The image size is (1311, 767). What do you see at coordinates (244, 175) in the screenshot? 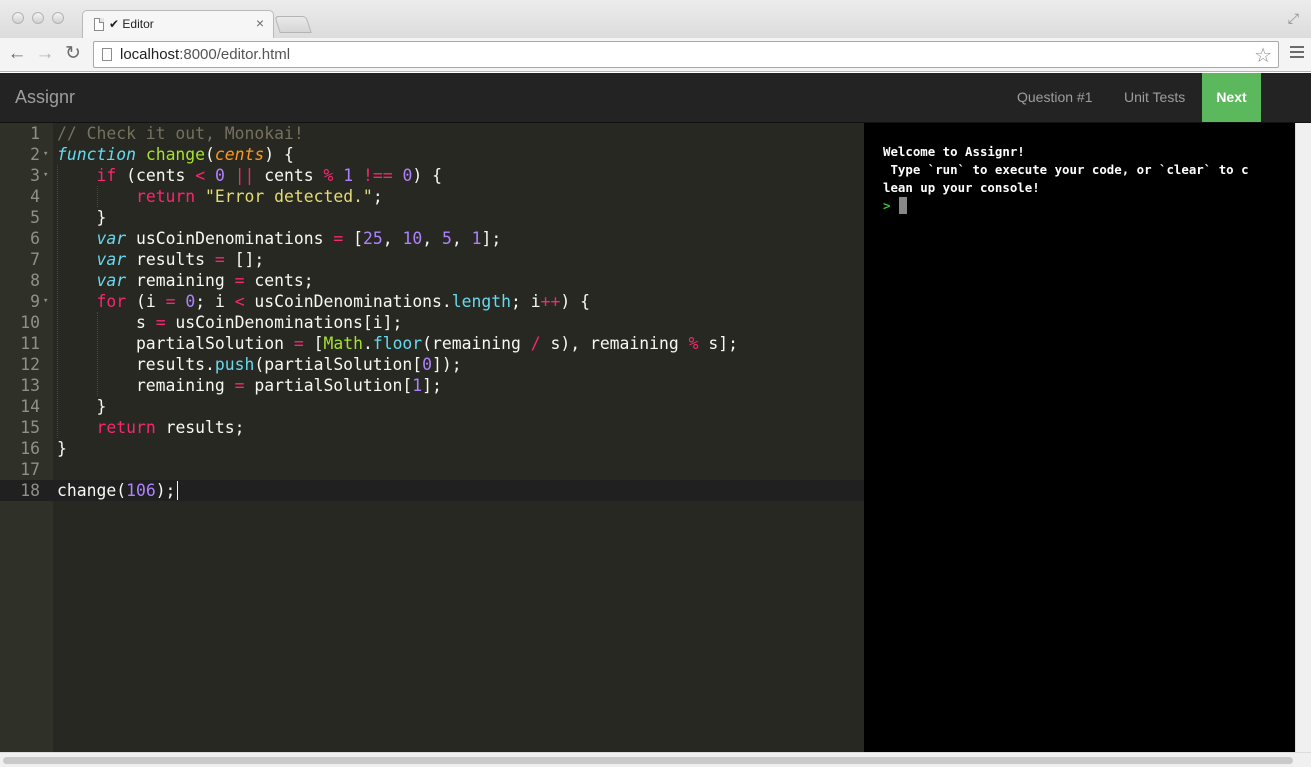
I see `code-token: ||` at bounding box center [244, 175].